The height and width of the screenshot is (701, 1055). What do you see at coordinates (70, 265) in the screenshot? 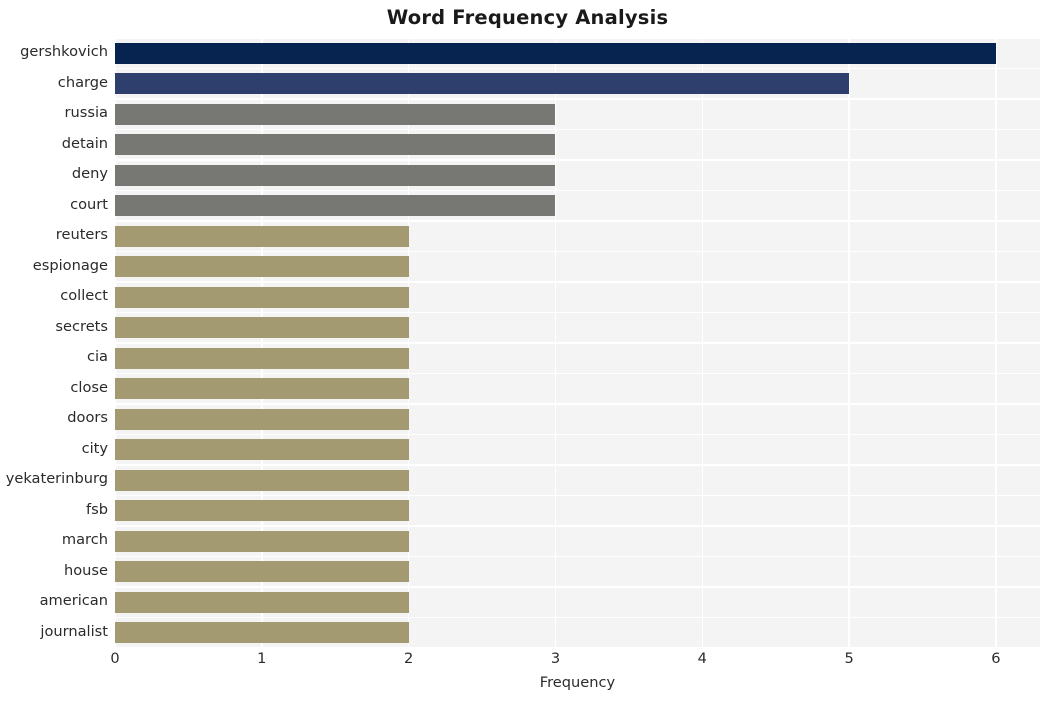
I see `y-axis-tick-label: espionage` at bounding box center [70, 265].